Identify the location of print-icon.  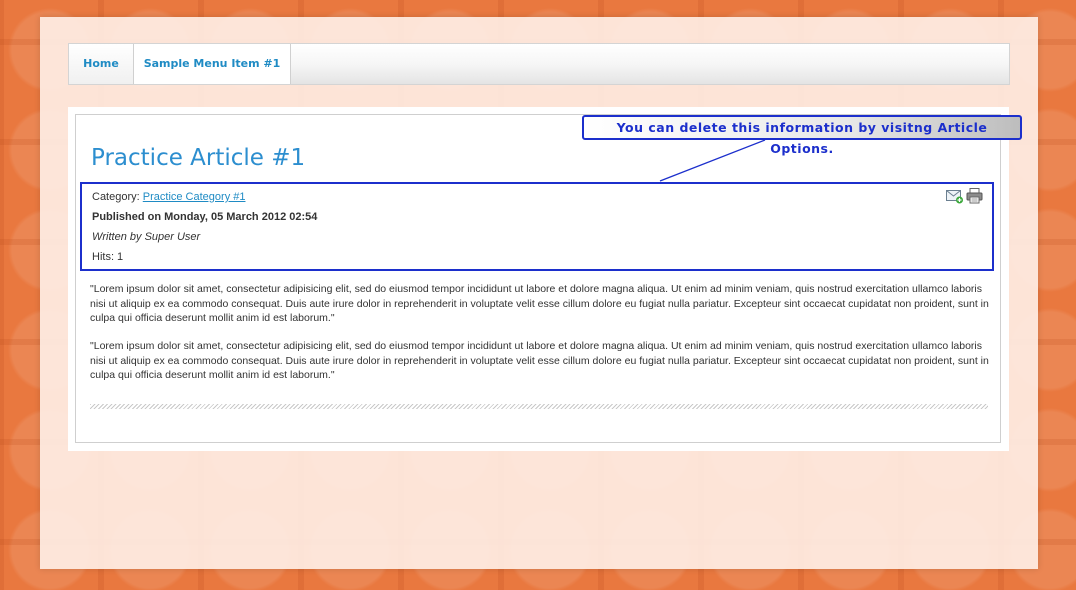
(975, 196).